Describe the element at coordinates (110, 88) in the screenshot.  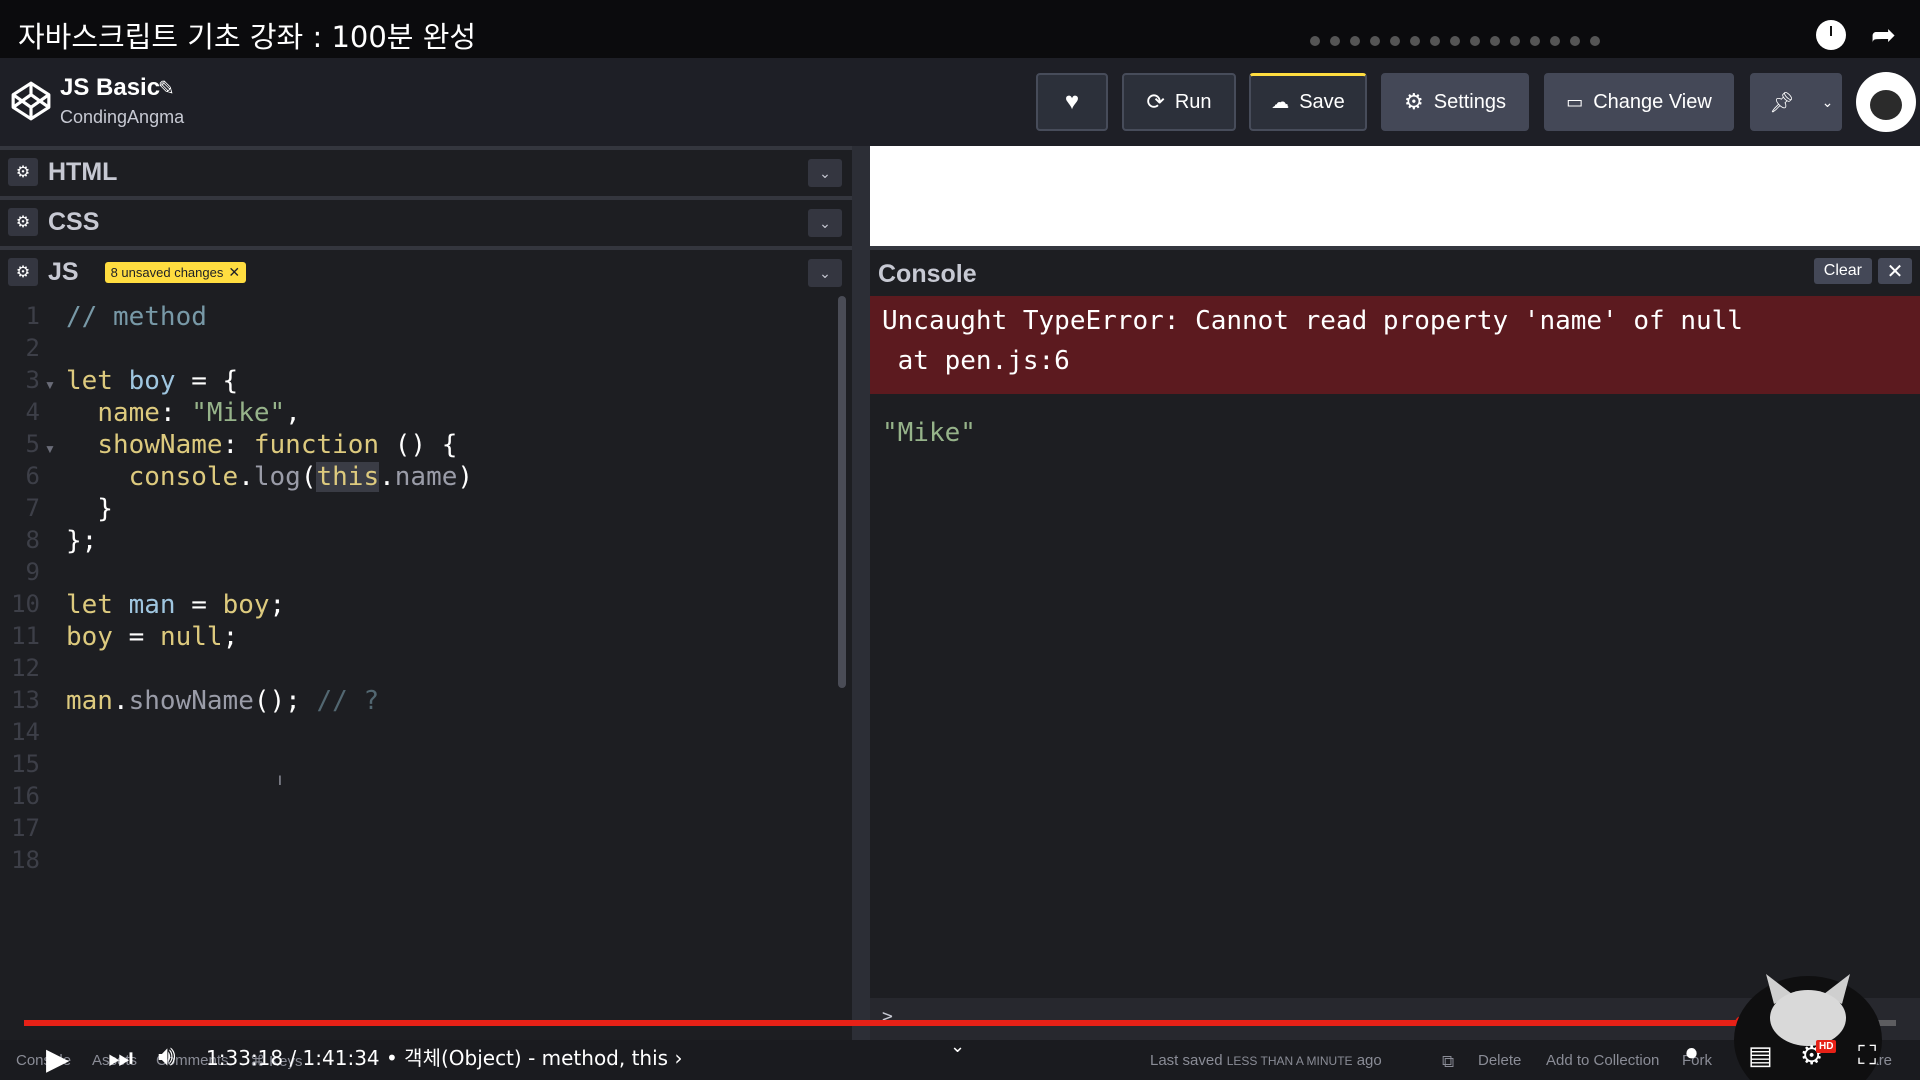
I see `pen-title: JS Basic` at that location.